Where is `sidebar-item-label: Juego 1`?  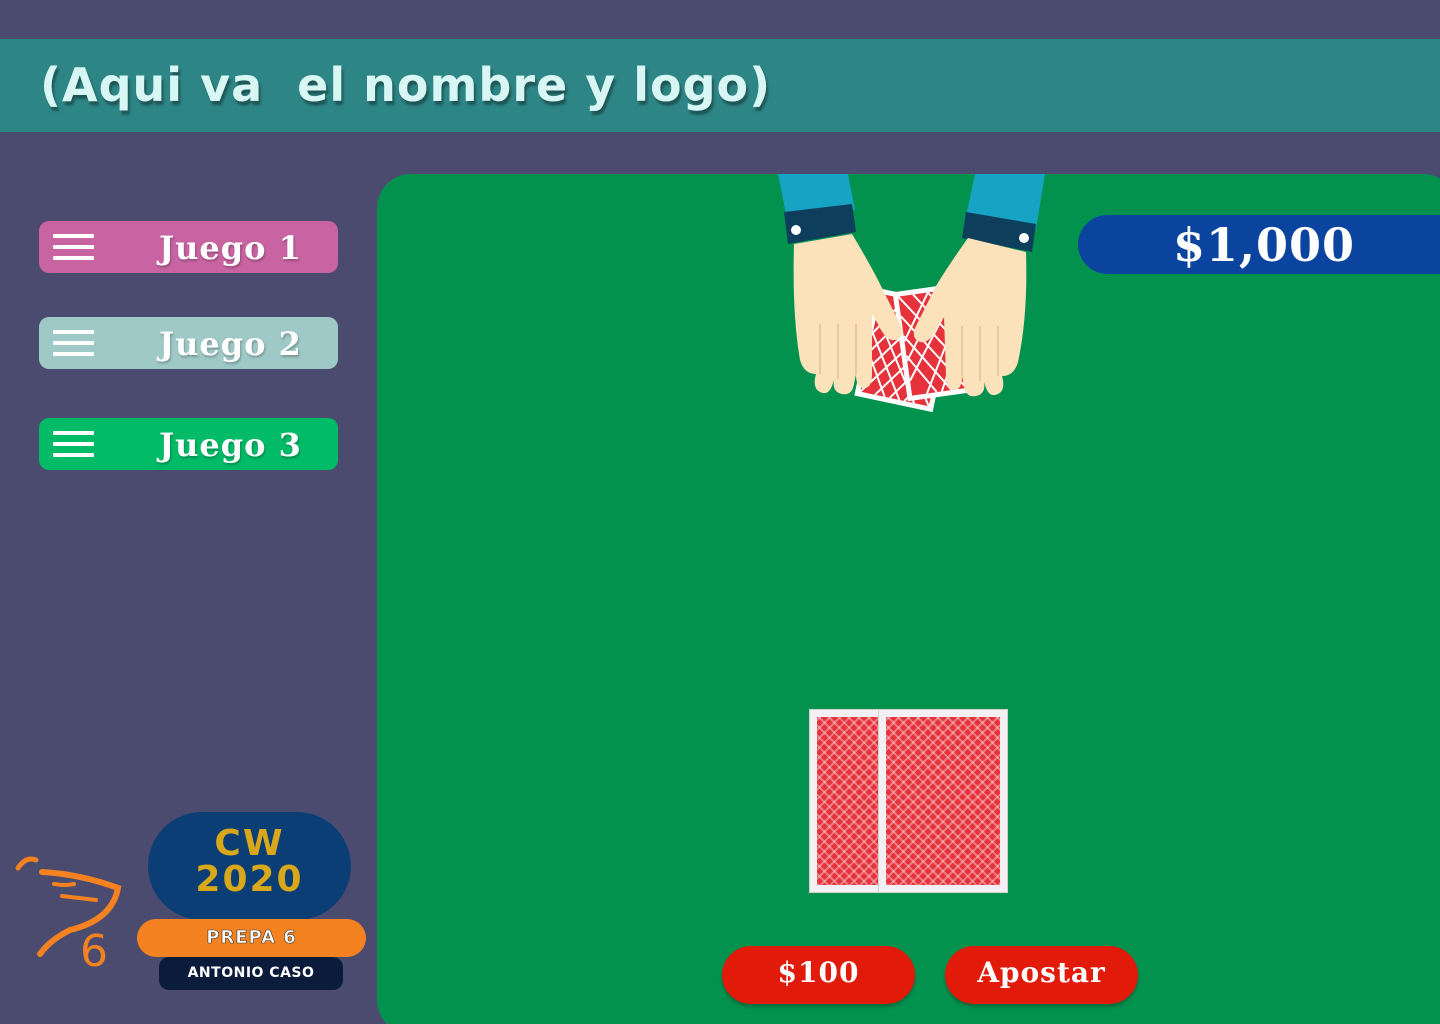 sidebar-item-label: Juego 1 is located at coordinates (230, 248).